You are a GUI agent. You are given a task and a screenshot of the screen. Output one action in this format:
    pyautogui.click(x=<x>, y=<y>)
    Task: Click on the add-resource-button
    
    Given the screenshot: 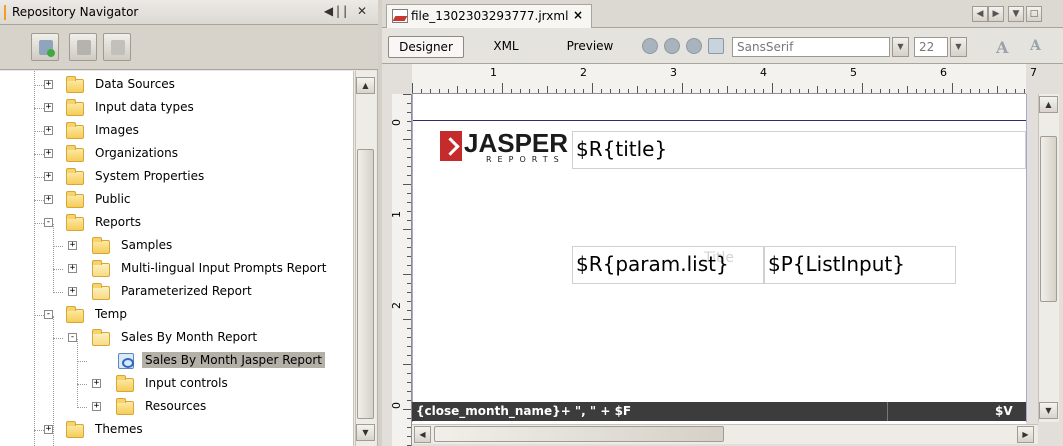 What is the action you would take?
    pyautogui.click(x=45, y=47)
    